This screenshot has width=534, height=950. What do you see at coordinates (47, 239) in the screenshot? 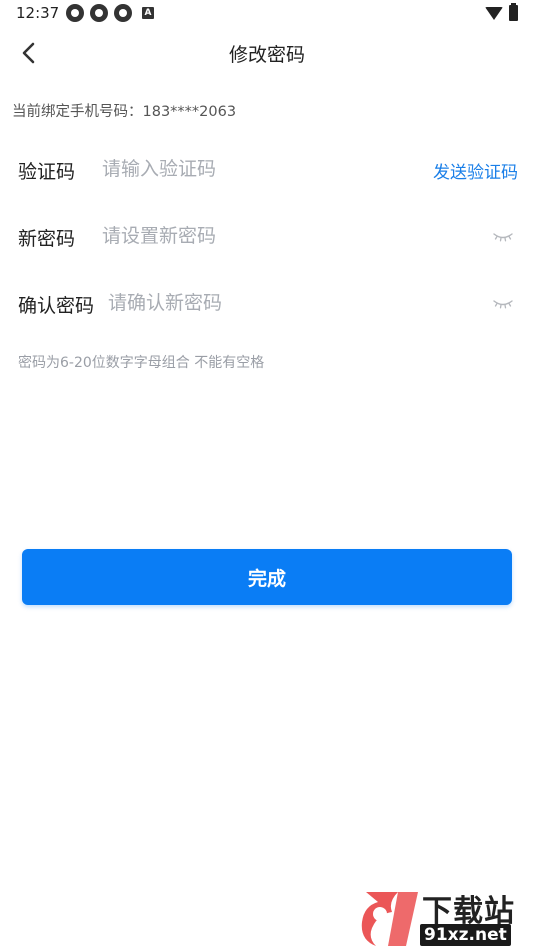
I see `new-password-label: 新密码` at bounding box center [47, 239].